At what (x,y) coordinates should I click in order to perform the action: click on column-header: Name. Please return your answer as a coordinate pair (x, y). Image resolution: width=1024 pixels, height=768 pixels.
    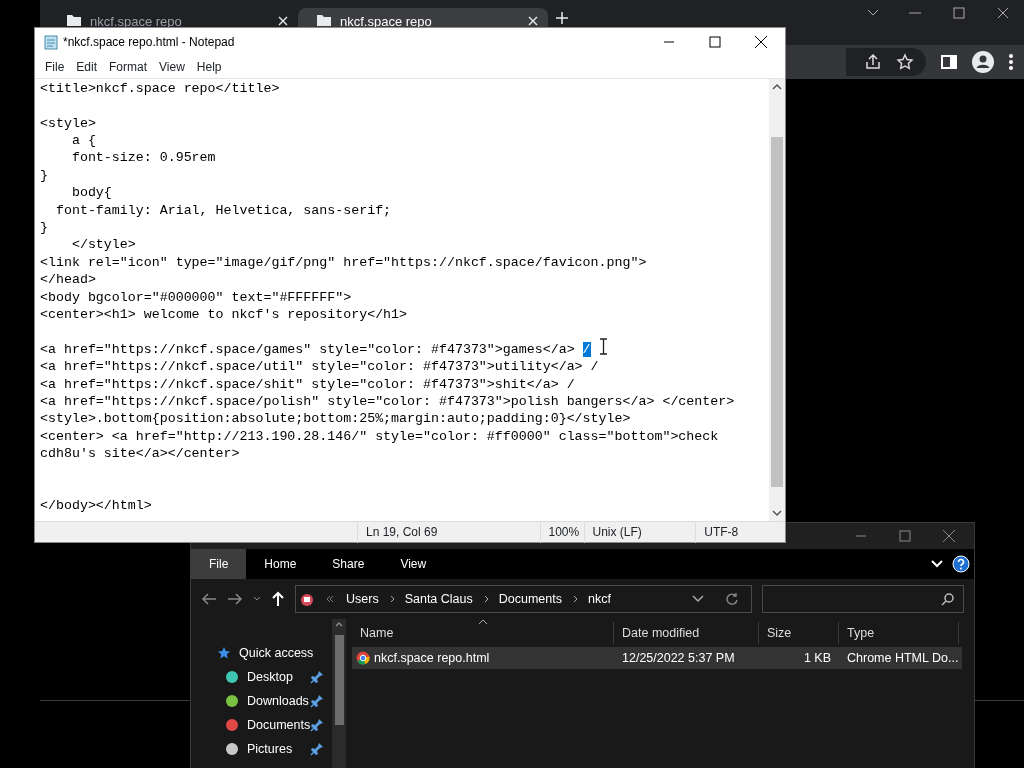
    Looking at the image, I should click on (377, 633).